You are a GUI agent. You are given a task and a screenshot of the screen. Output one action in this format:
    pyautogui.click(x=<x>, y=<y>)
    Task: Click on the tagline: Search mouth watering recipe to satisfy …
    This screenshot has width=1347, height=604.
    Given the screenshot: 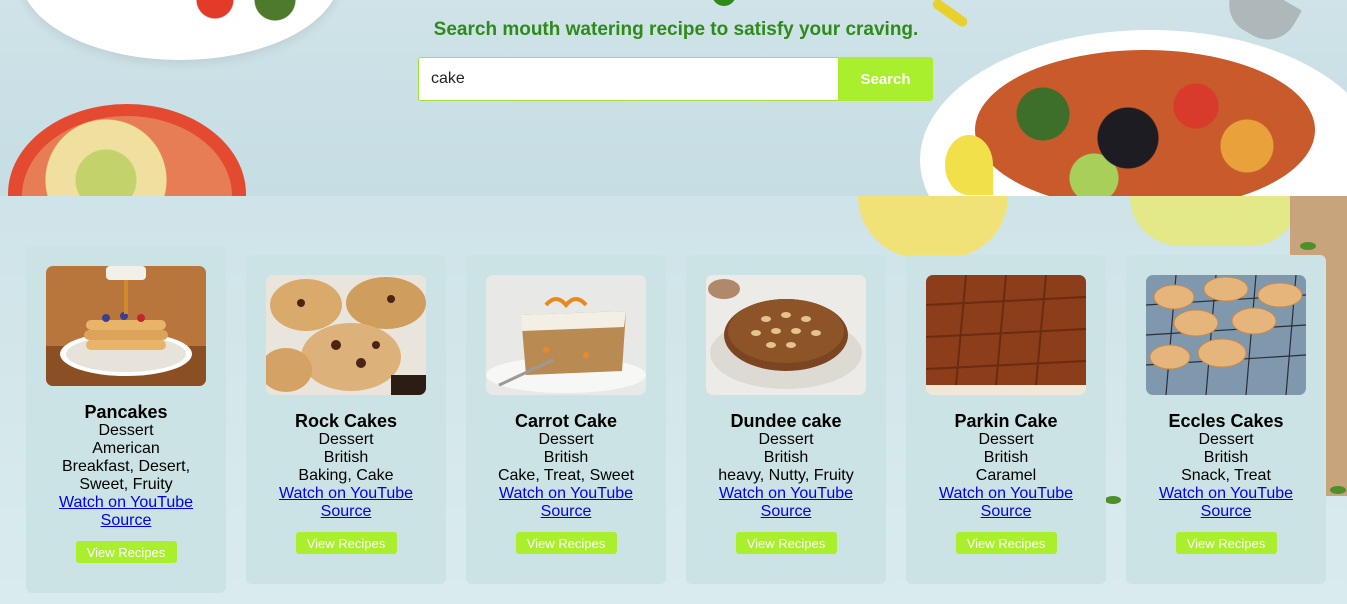 What is the action you would take?
    pyautogui.click(x=676, y=29)
    